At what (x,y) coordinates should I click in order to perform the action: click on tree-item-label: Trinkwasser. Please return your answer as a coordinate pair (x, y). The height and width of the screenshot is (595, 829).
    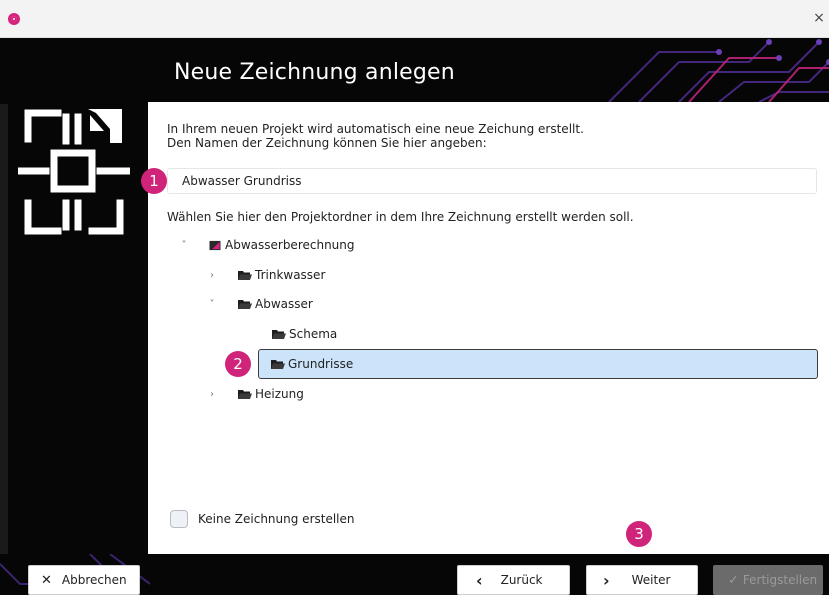
    Looking at the image, I should click on (290, 275).